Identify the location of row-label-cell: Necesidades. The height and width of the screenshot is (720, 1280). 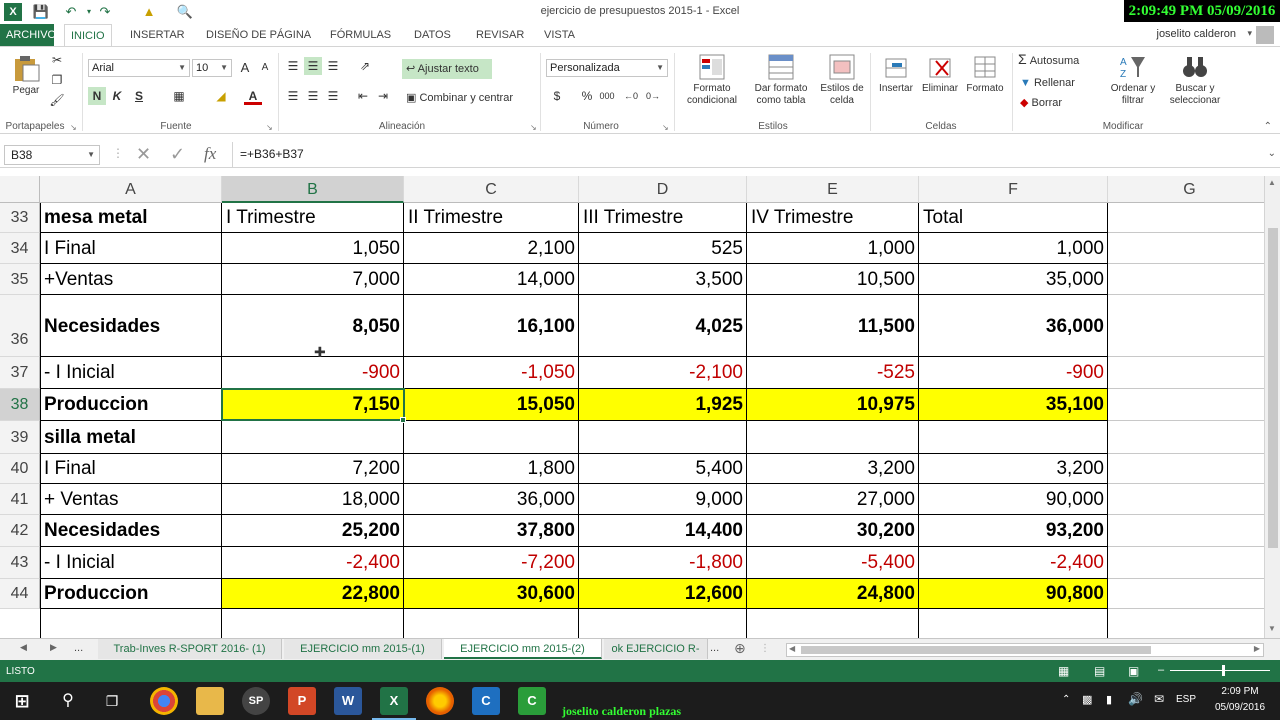
(131, 531).